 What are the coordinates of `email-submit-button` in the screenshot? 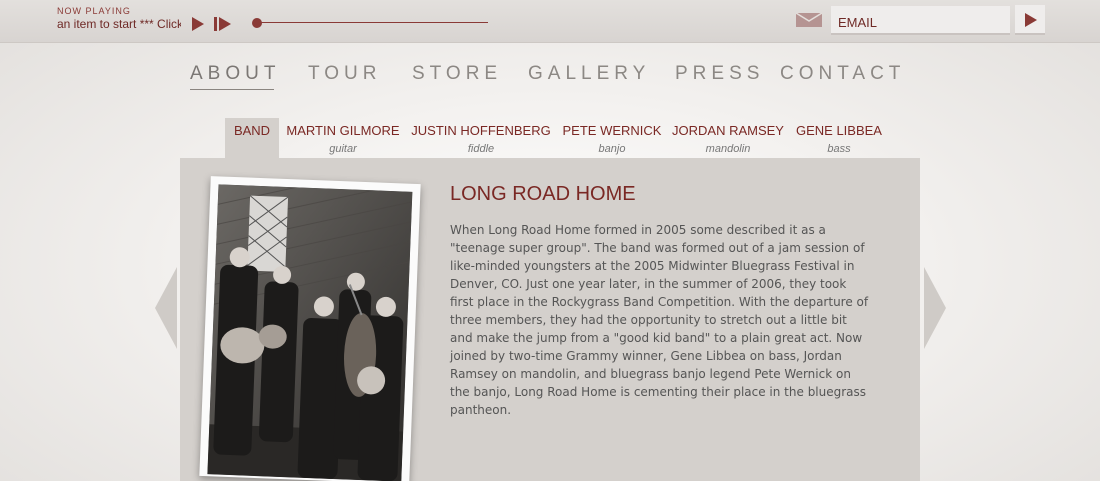 It's located at (1030, 20).